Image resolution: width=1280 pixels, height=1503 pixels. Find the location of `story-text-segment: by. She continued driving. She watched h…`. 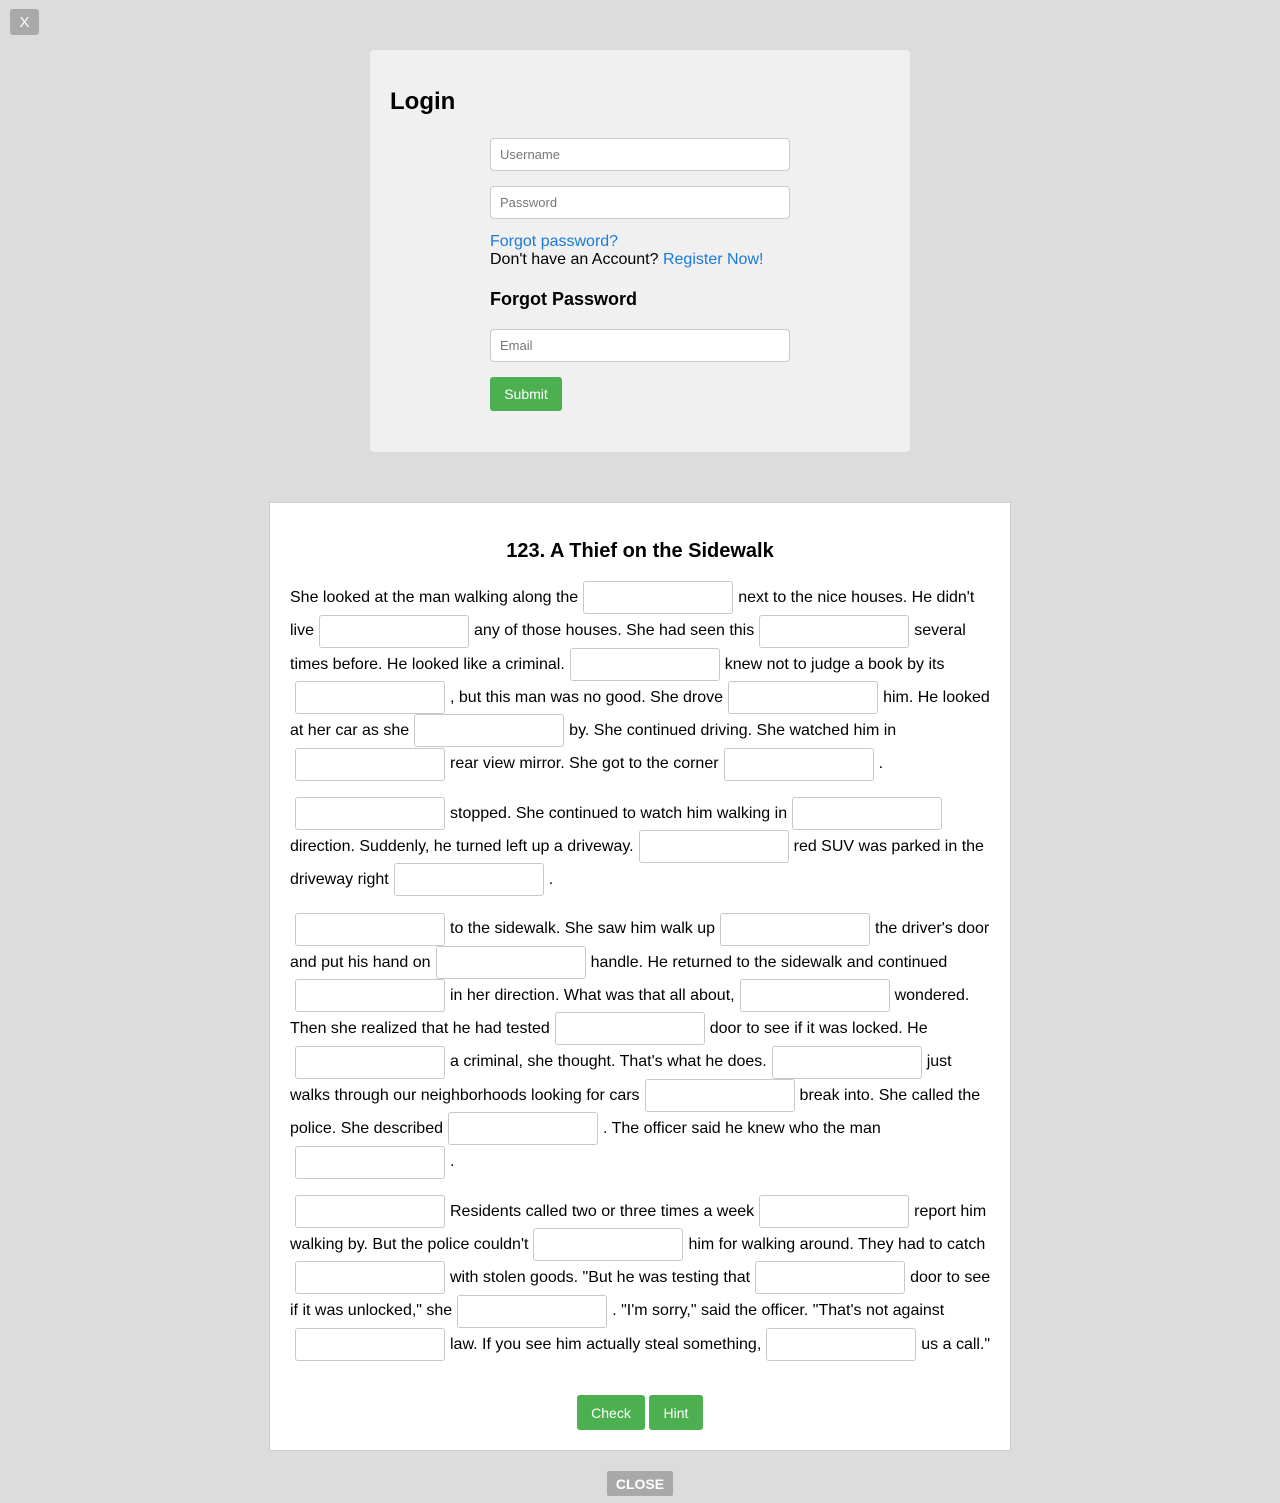

story-text-segment: by. She continued driving. She watched h… is located at coordinates (733, 731).